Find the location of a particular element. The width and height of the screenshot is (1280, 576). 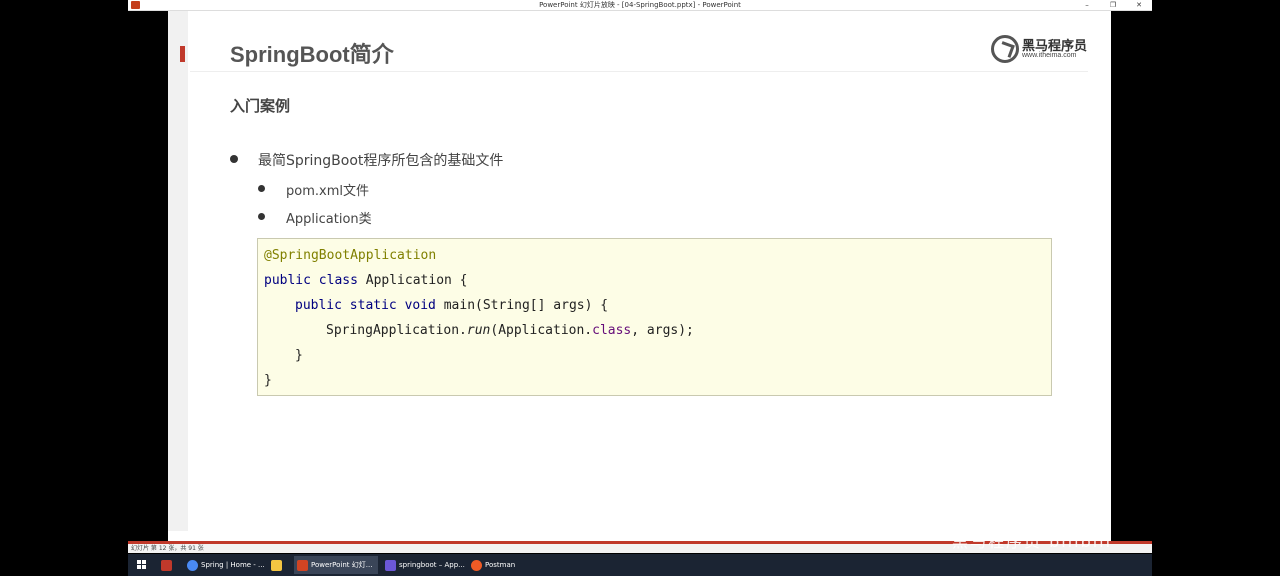

minimize-button: – is located at coordinates (1087, 5).